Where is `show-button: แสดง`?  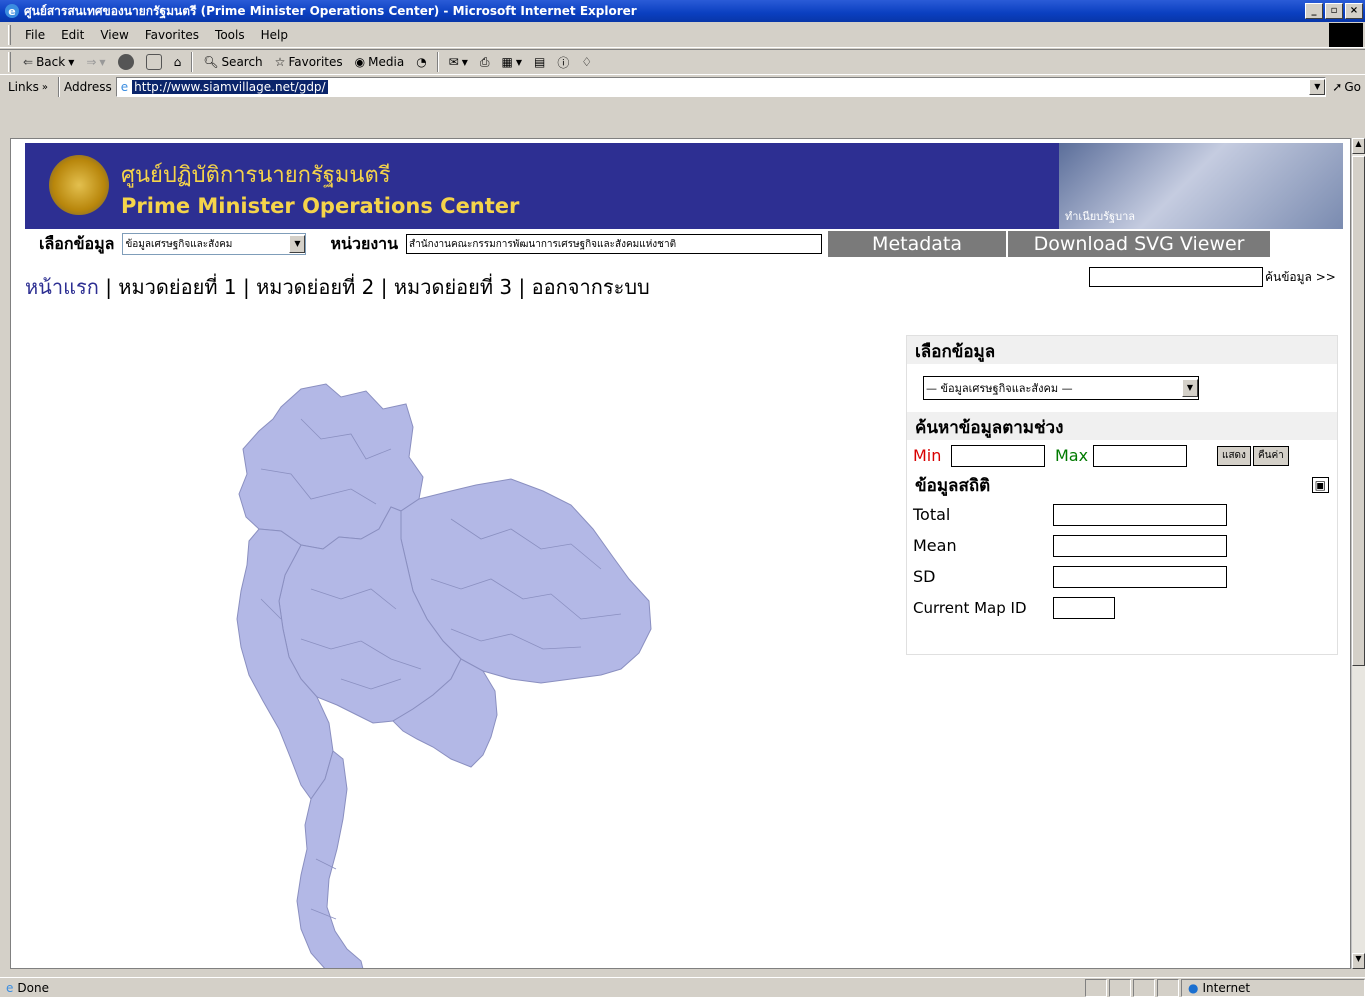 show-button: แสดง is located at coordinates (1234, 455).